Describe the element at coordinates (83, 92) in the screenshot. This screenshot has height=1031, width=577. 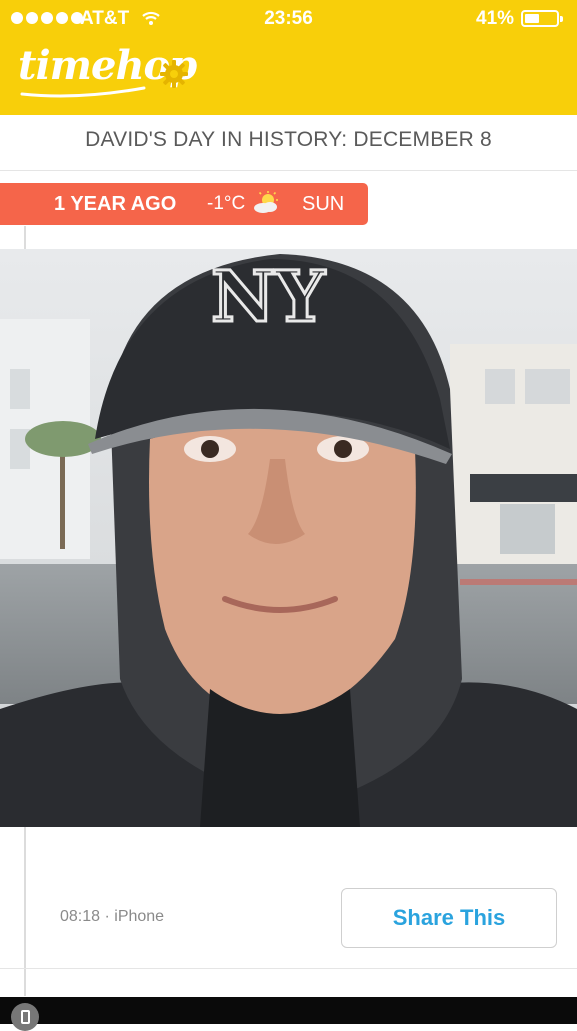
I see `logo-swoosh-icon` at that location.